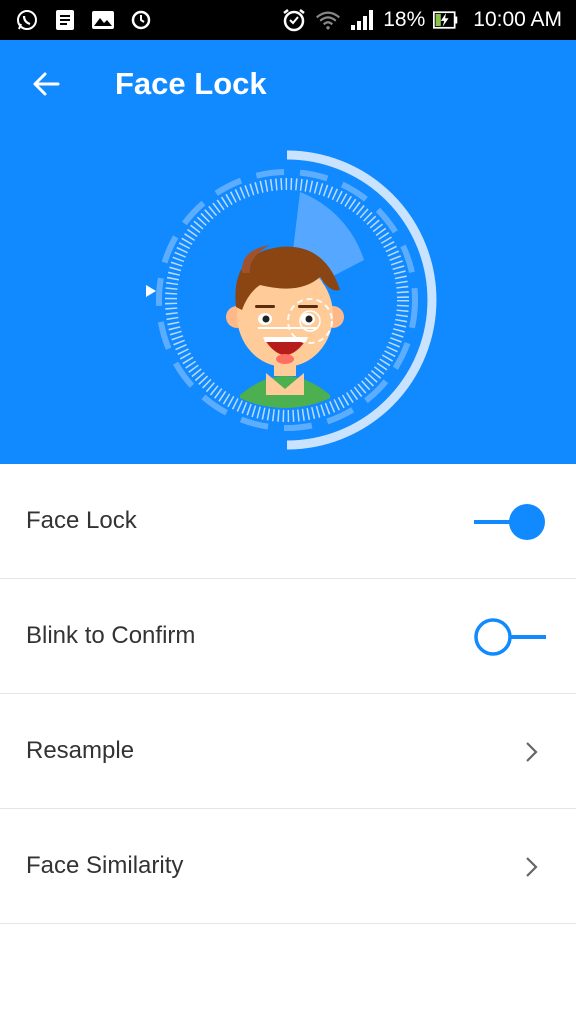  I want to click on setting-blink-to-confirm: Blink to Confirm, so click(288, 636).